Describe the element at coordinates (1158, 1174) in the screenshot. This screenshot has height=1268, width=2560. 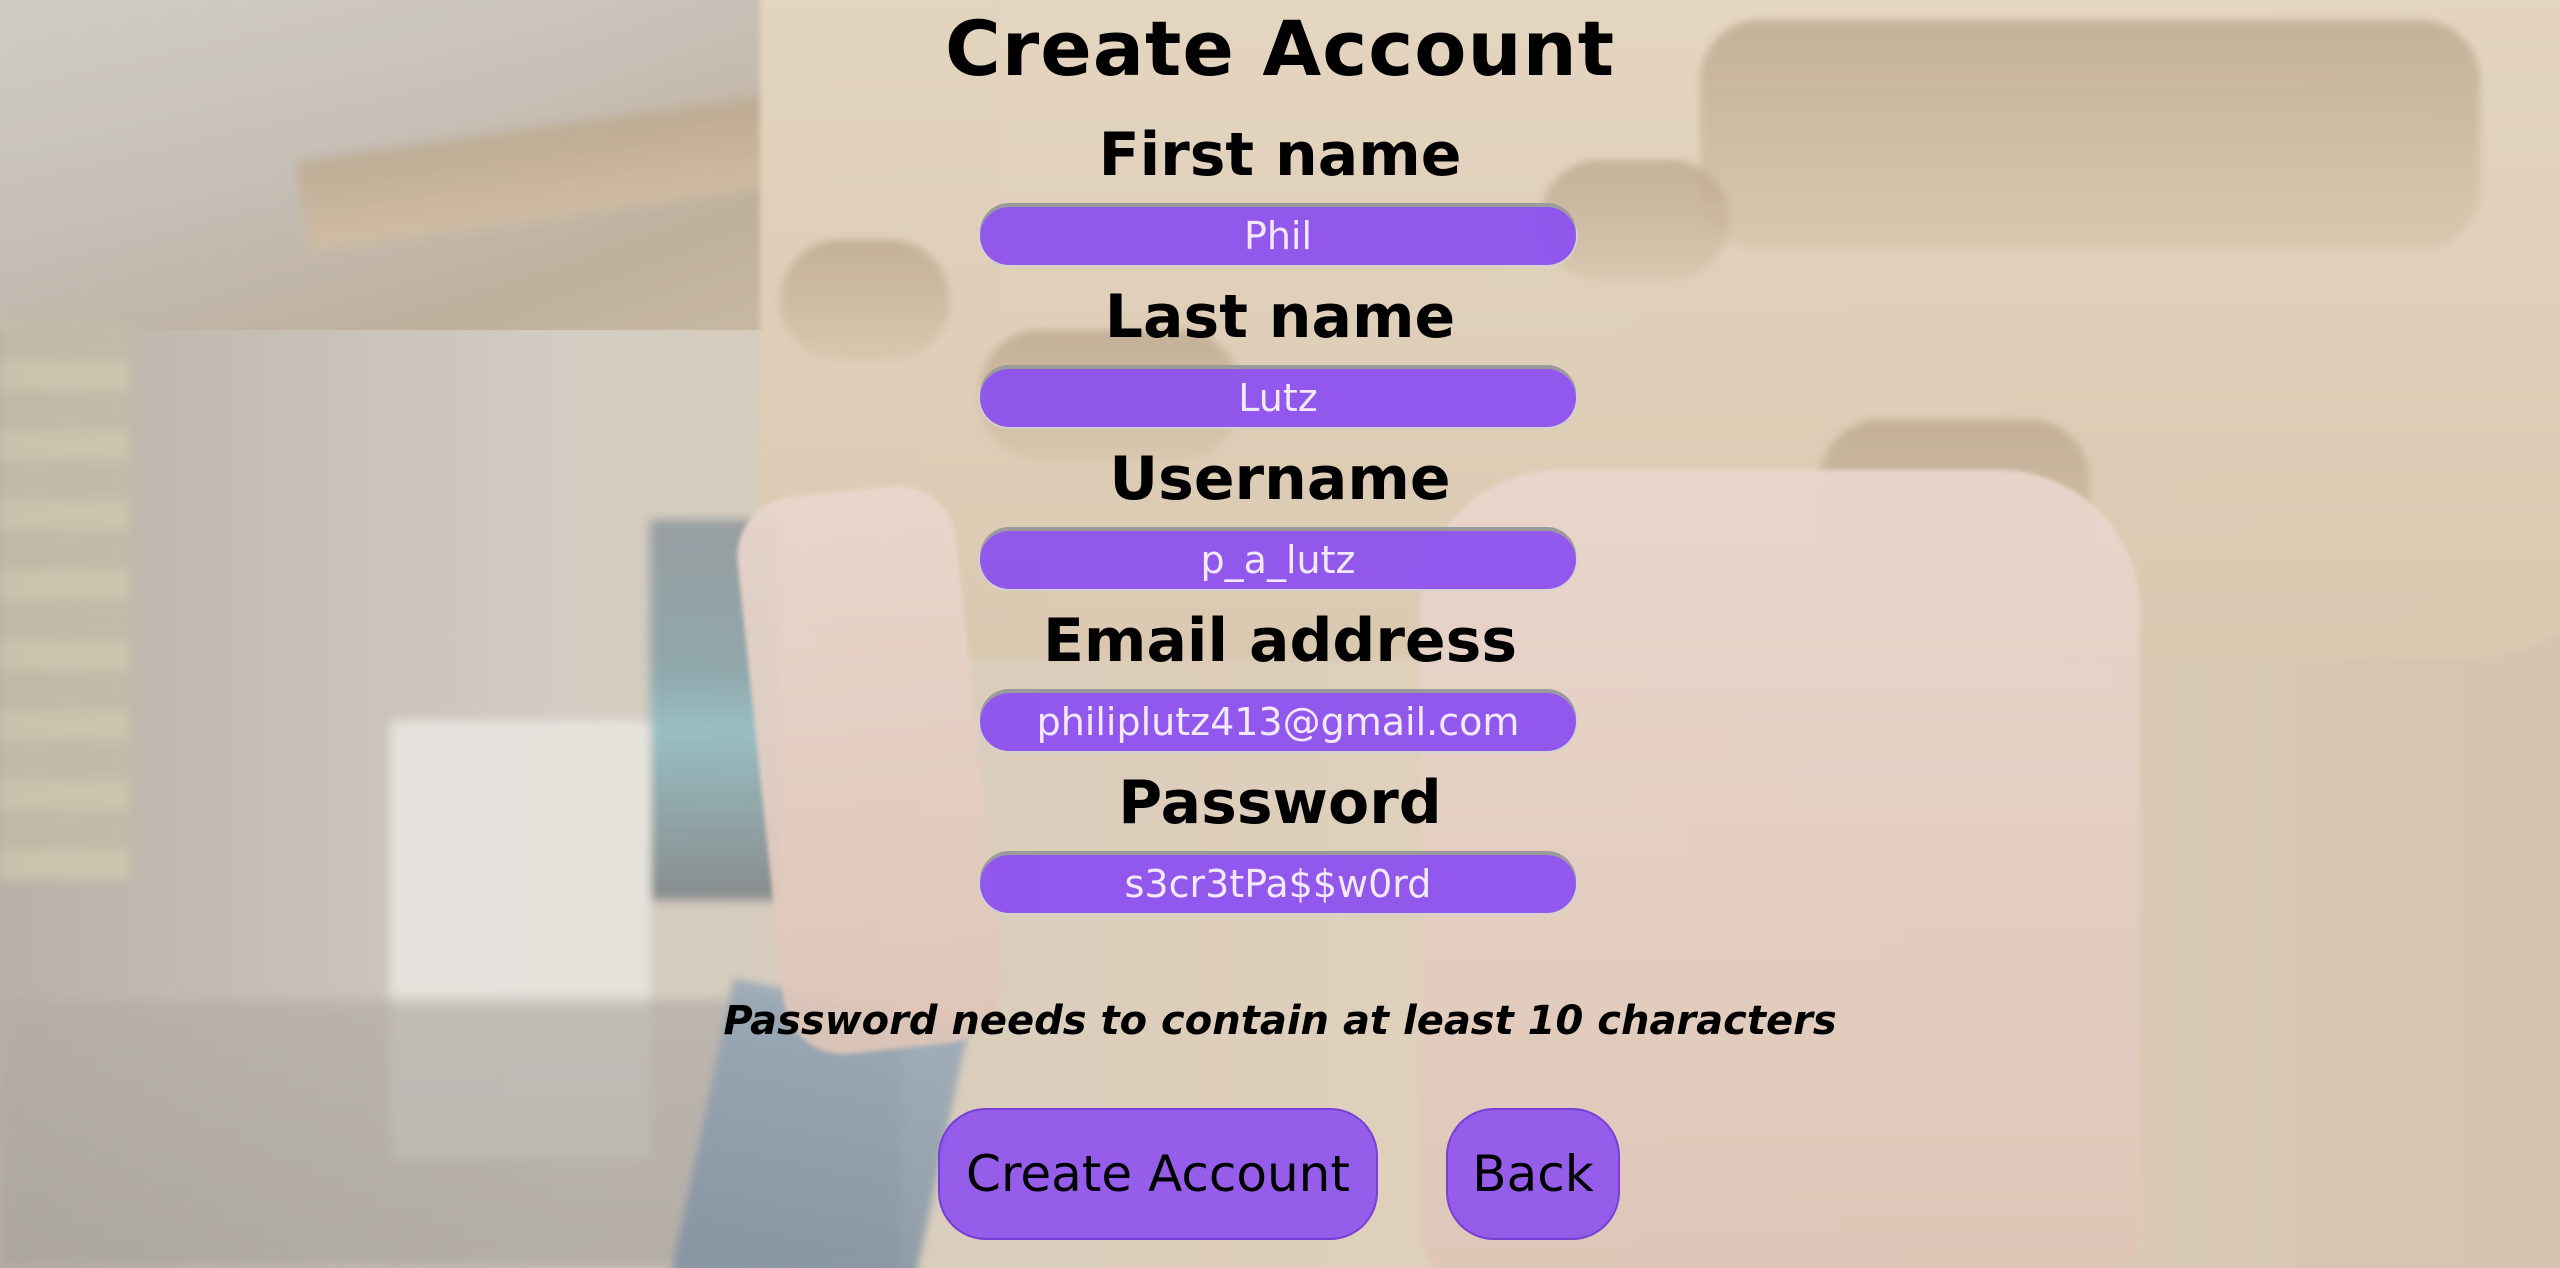
I see `create-account-button: Create Account` at that location.